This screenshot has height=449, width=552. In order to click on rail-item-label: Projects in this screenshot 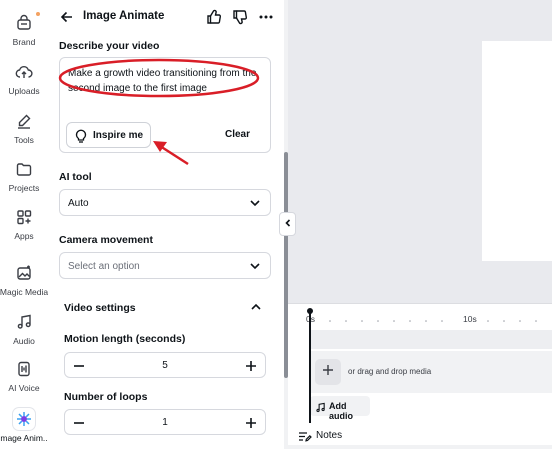, I will do `click(24, 188)`.